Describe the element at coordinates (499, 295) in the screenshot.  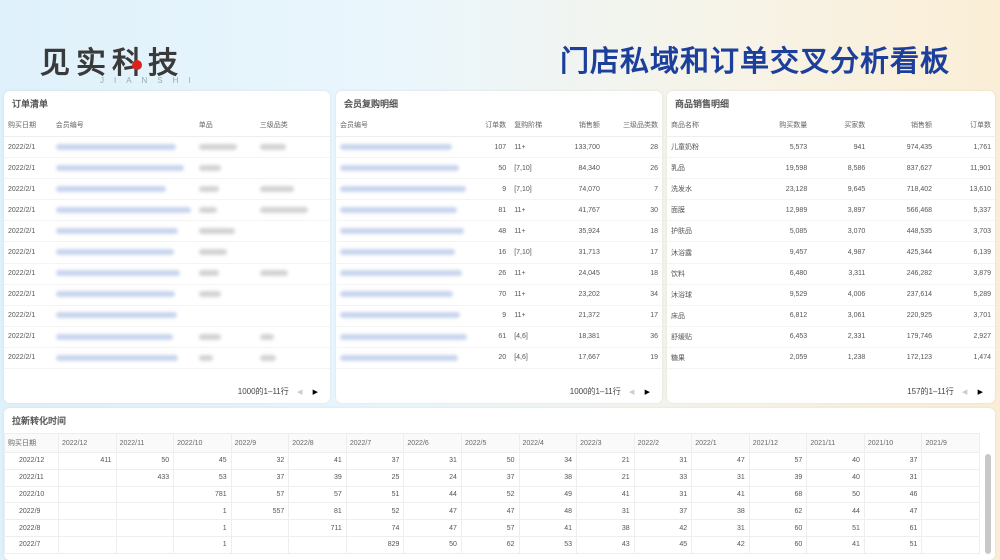
I see `table-row: 70 11+ 23,202 34` at that location.